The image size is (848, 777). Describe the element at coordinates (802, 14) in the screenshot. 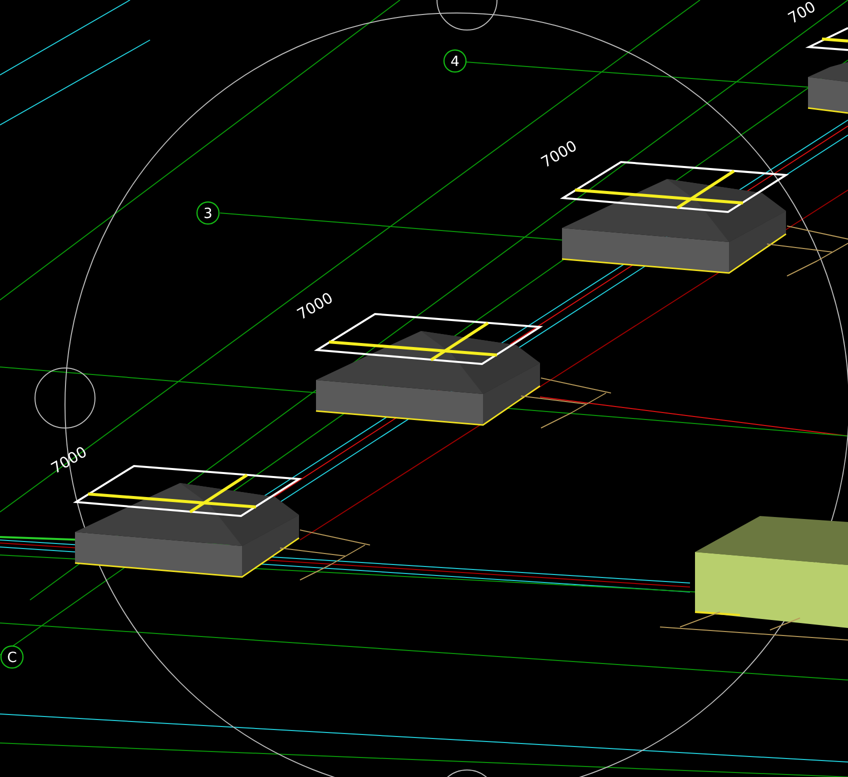

I see `dimension-label: 700` at that location.